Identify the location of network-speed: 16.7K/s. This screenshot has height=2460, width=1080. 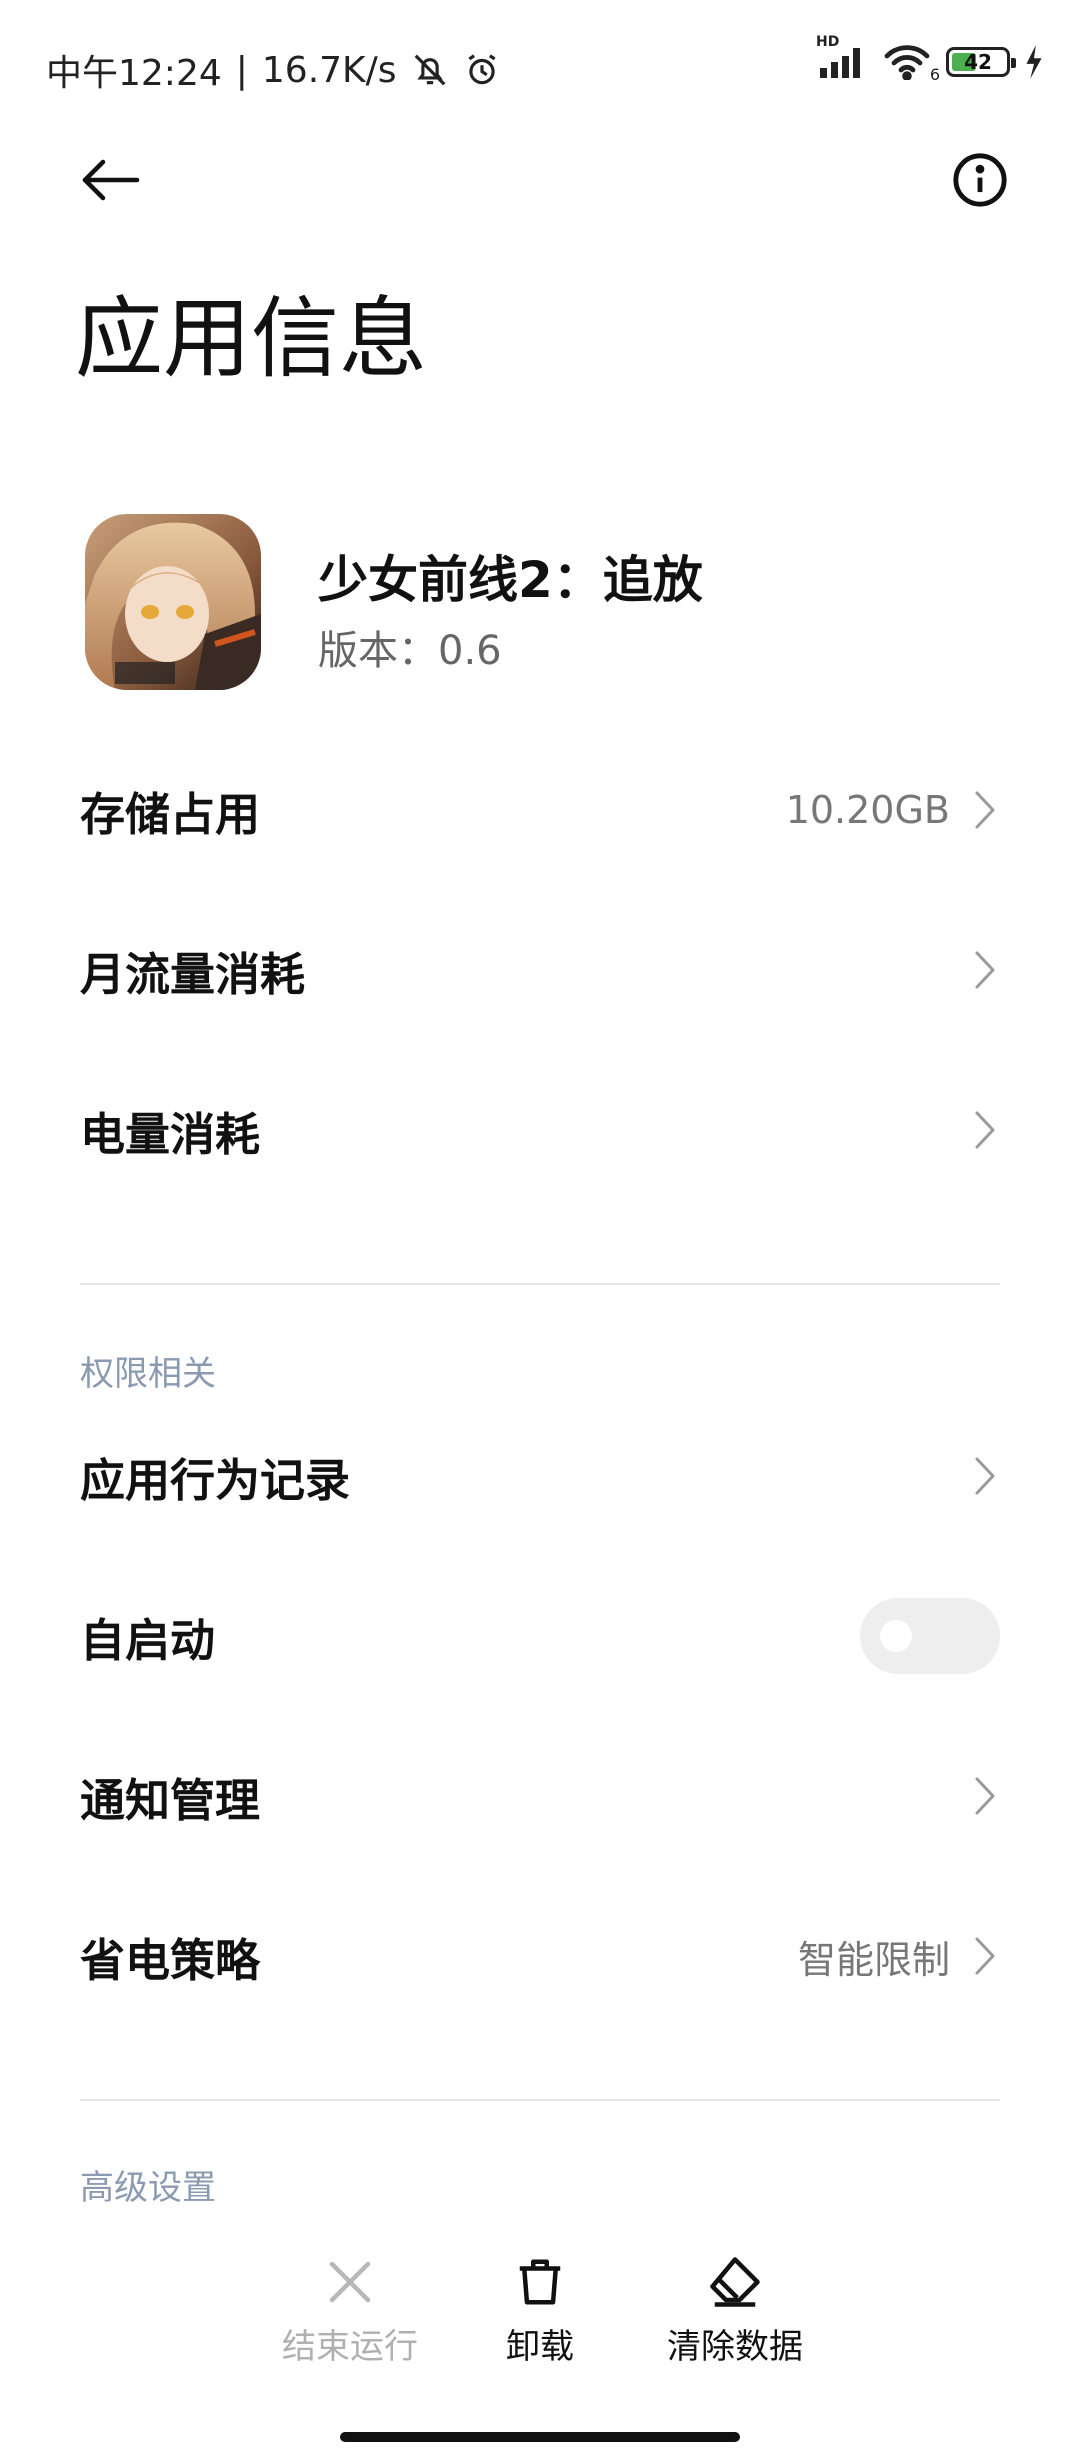
(329, 70).